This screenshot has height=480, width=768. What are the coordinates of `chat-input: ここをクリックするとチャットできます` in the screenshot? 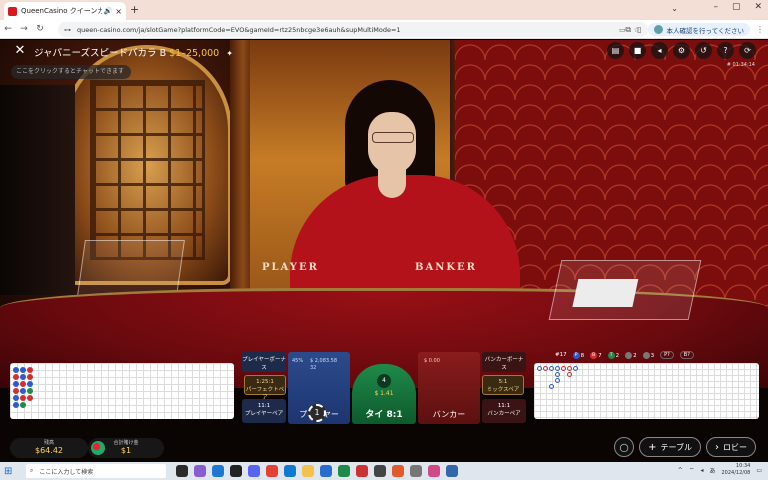 It's located at (71, 72).